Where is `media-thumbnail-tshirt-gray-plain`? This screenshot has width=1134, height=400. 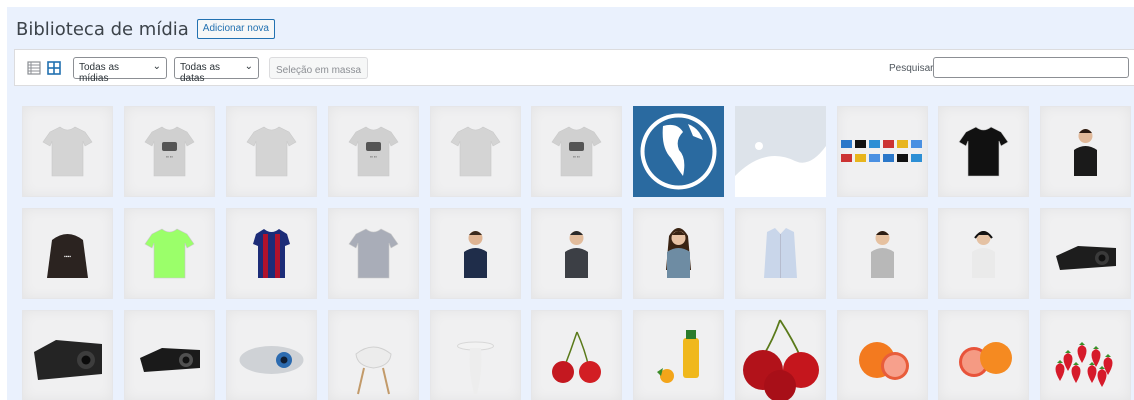
media-thumbnail-tshirt-gray-plain is located at coordinates (373, 253).